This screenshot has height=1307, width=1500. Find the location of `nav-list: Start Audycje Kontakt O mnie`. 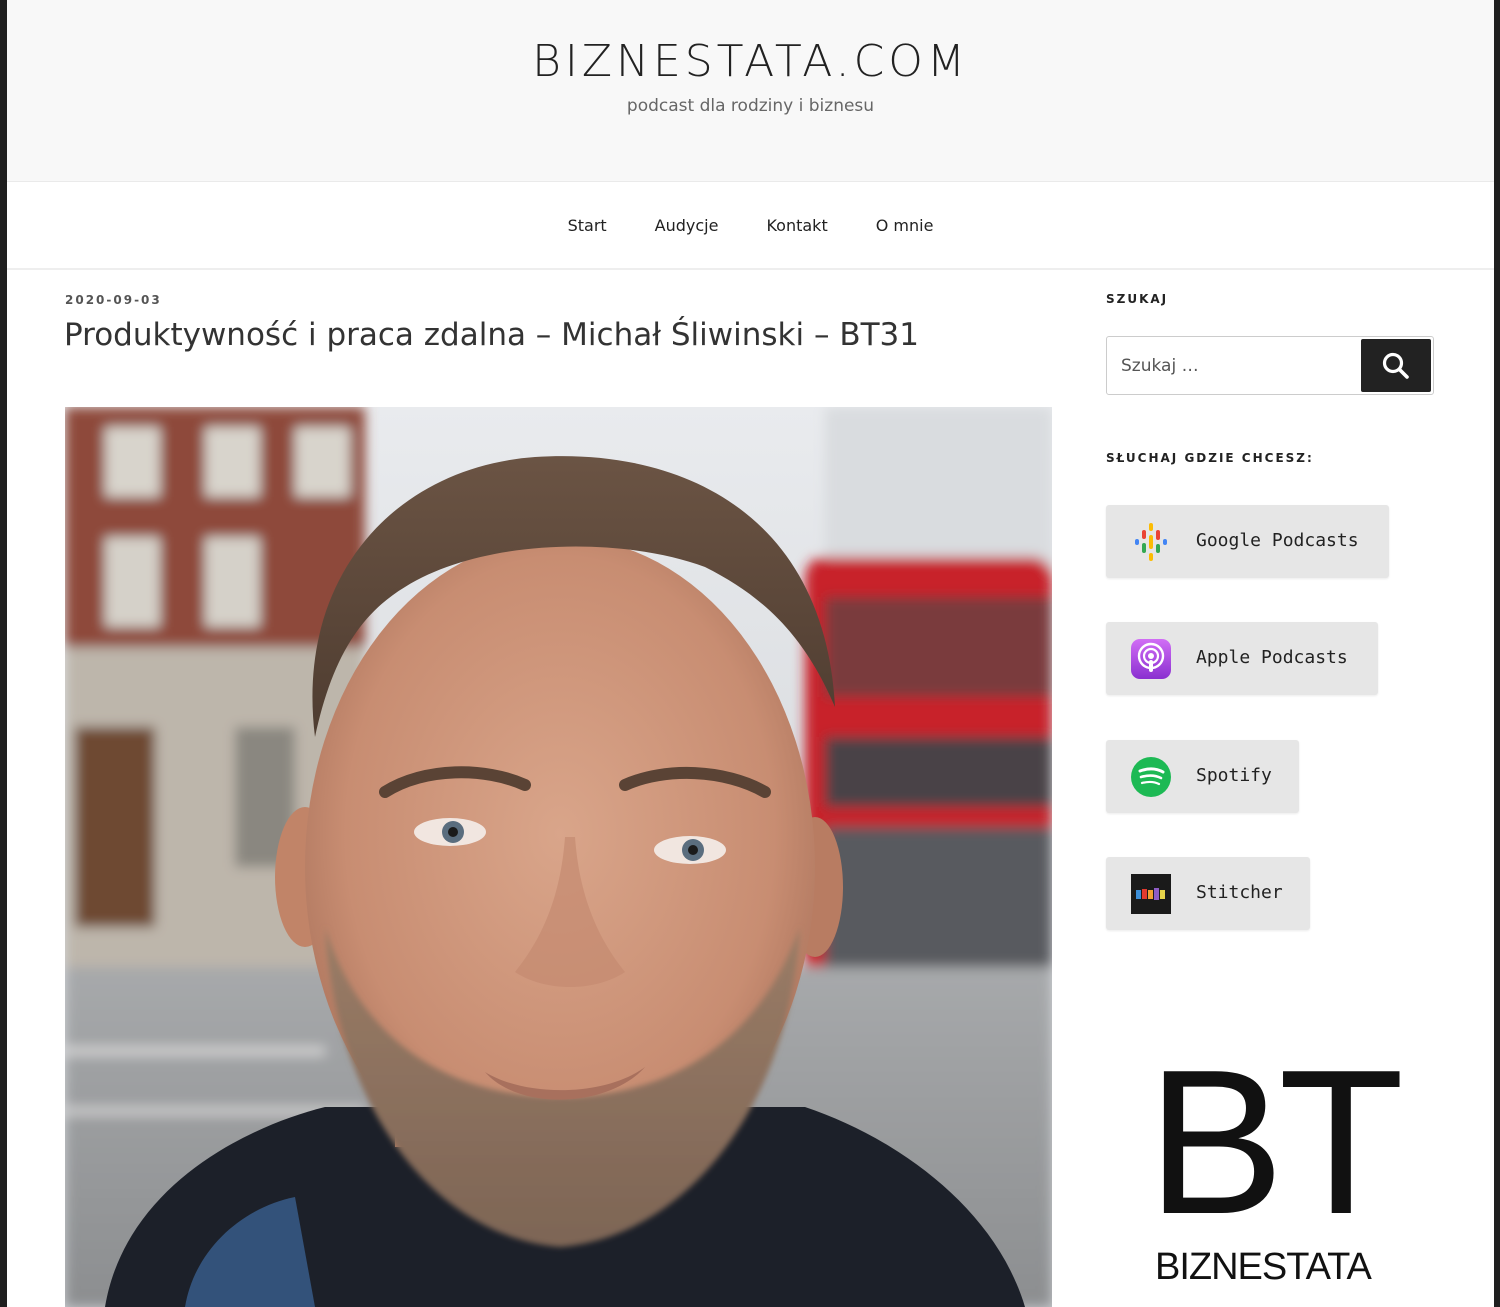

nav-list: Start Audycje Kontakt O mnie is located at coordinates (750, 225).